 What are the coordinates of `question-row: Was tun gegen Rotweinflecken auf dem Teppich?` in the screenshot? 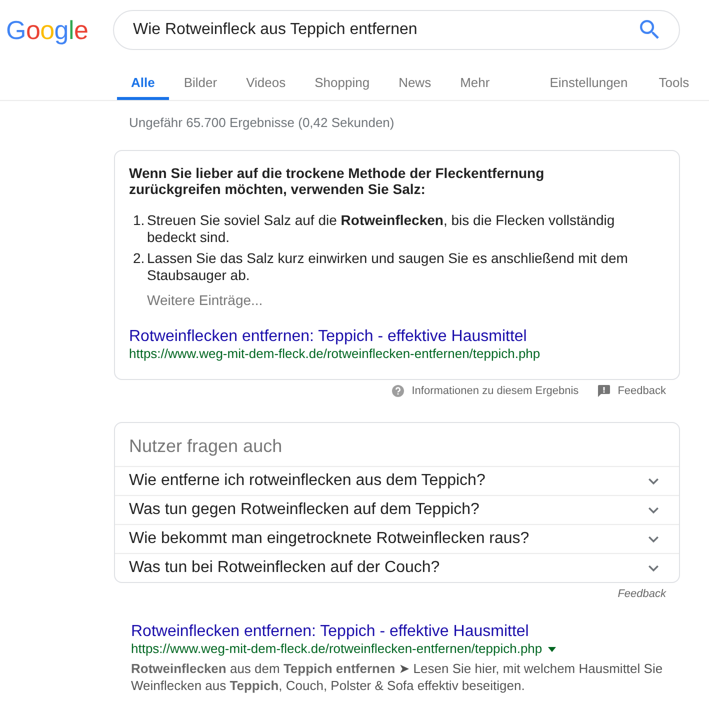 It's located at (397, 509).